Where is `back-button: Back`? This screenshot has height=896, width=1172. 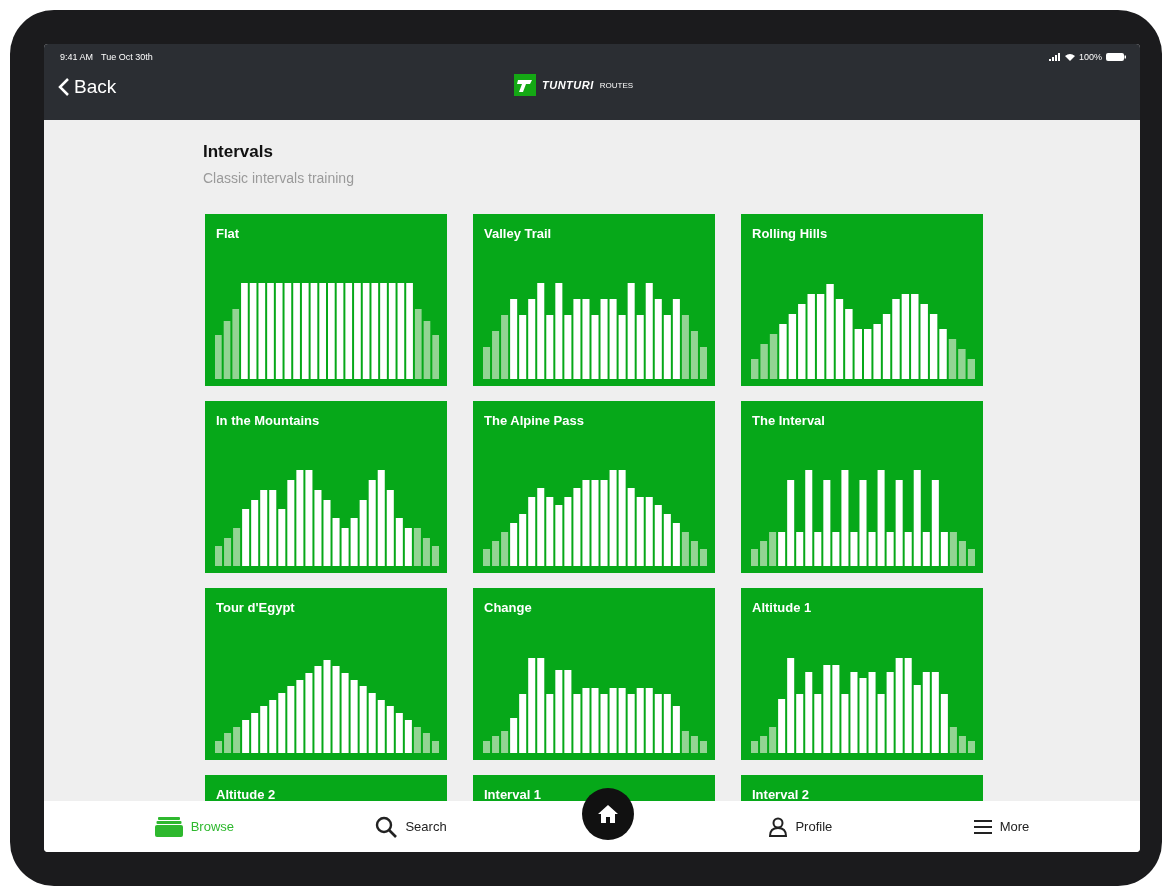
back-button: Back is located at coordinates (80, 87).